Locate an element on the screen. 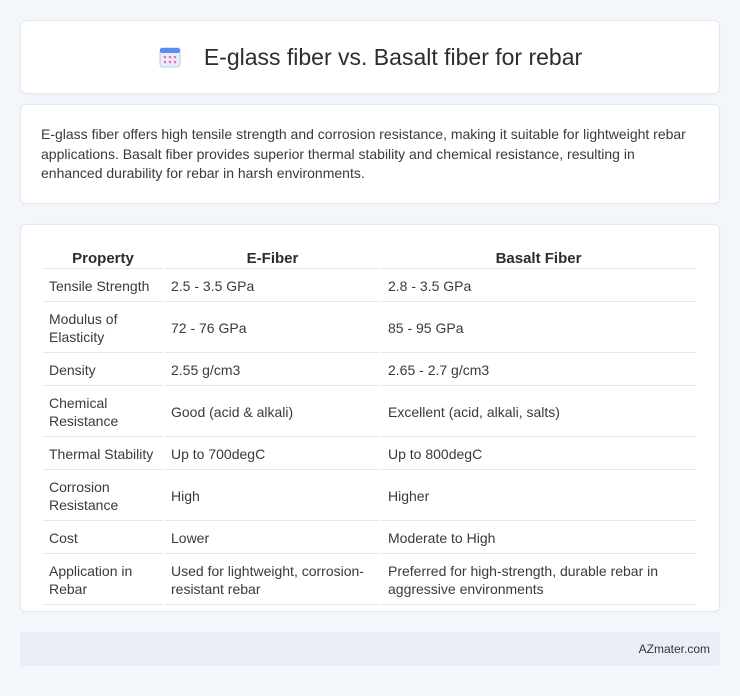  e-fiber-cell: 2.55 g/cm3 is located at coordinates (272, 370).